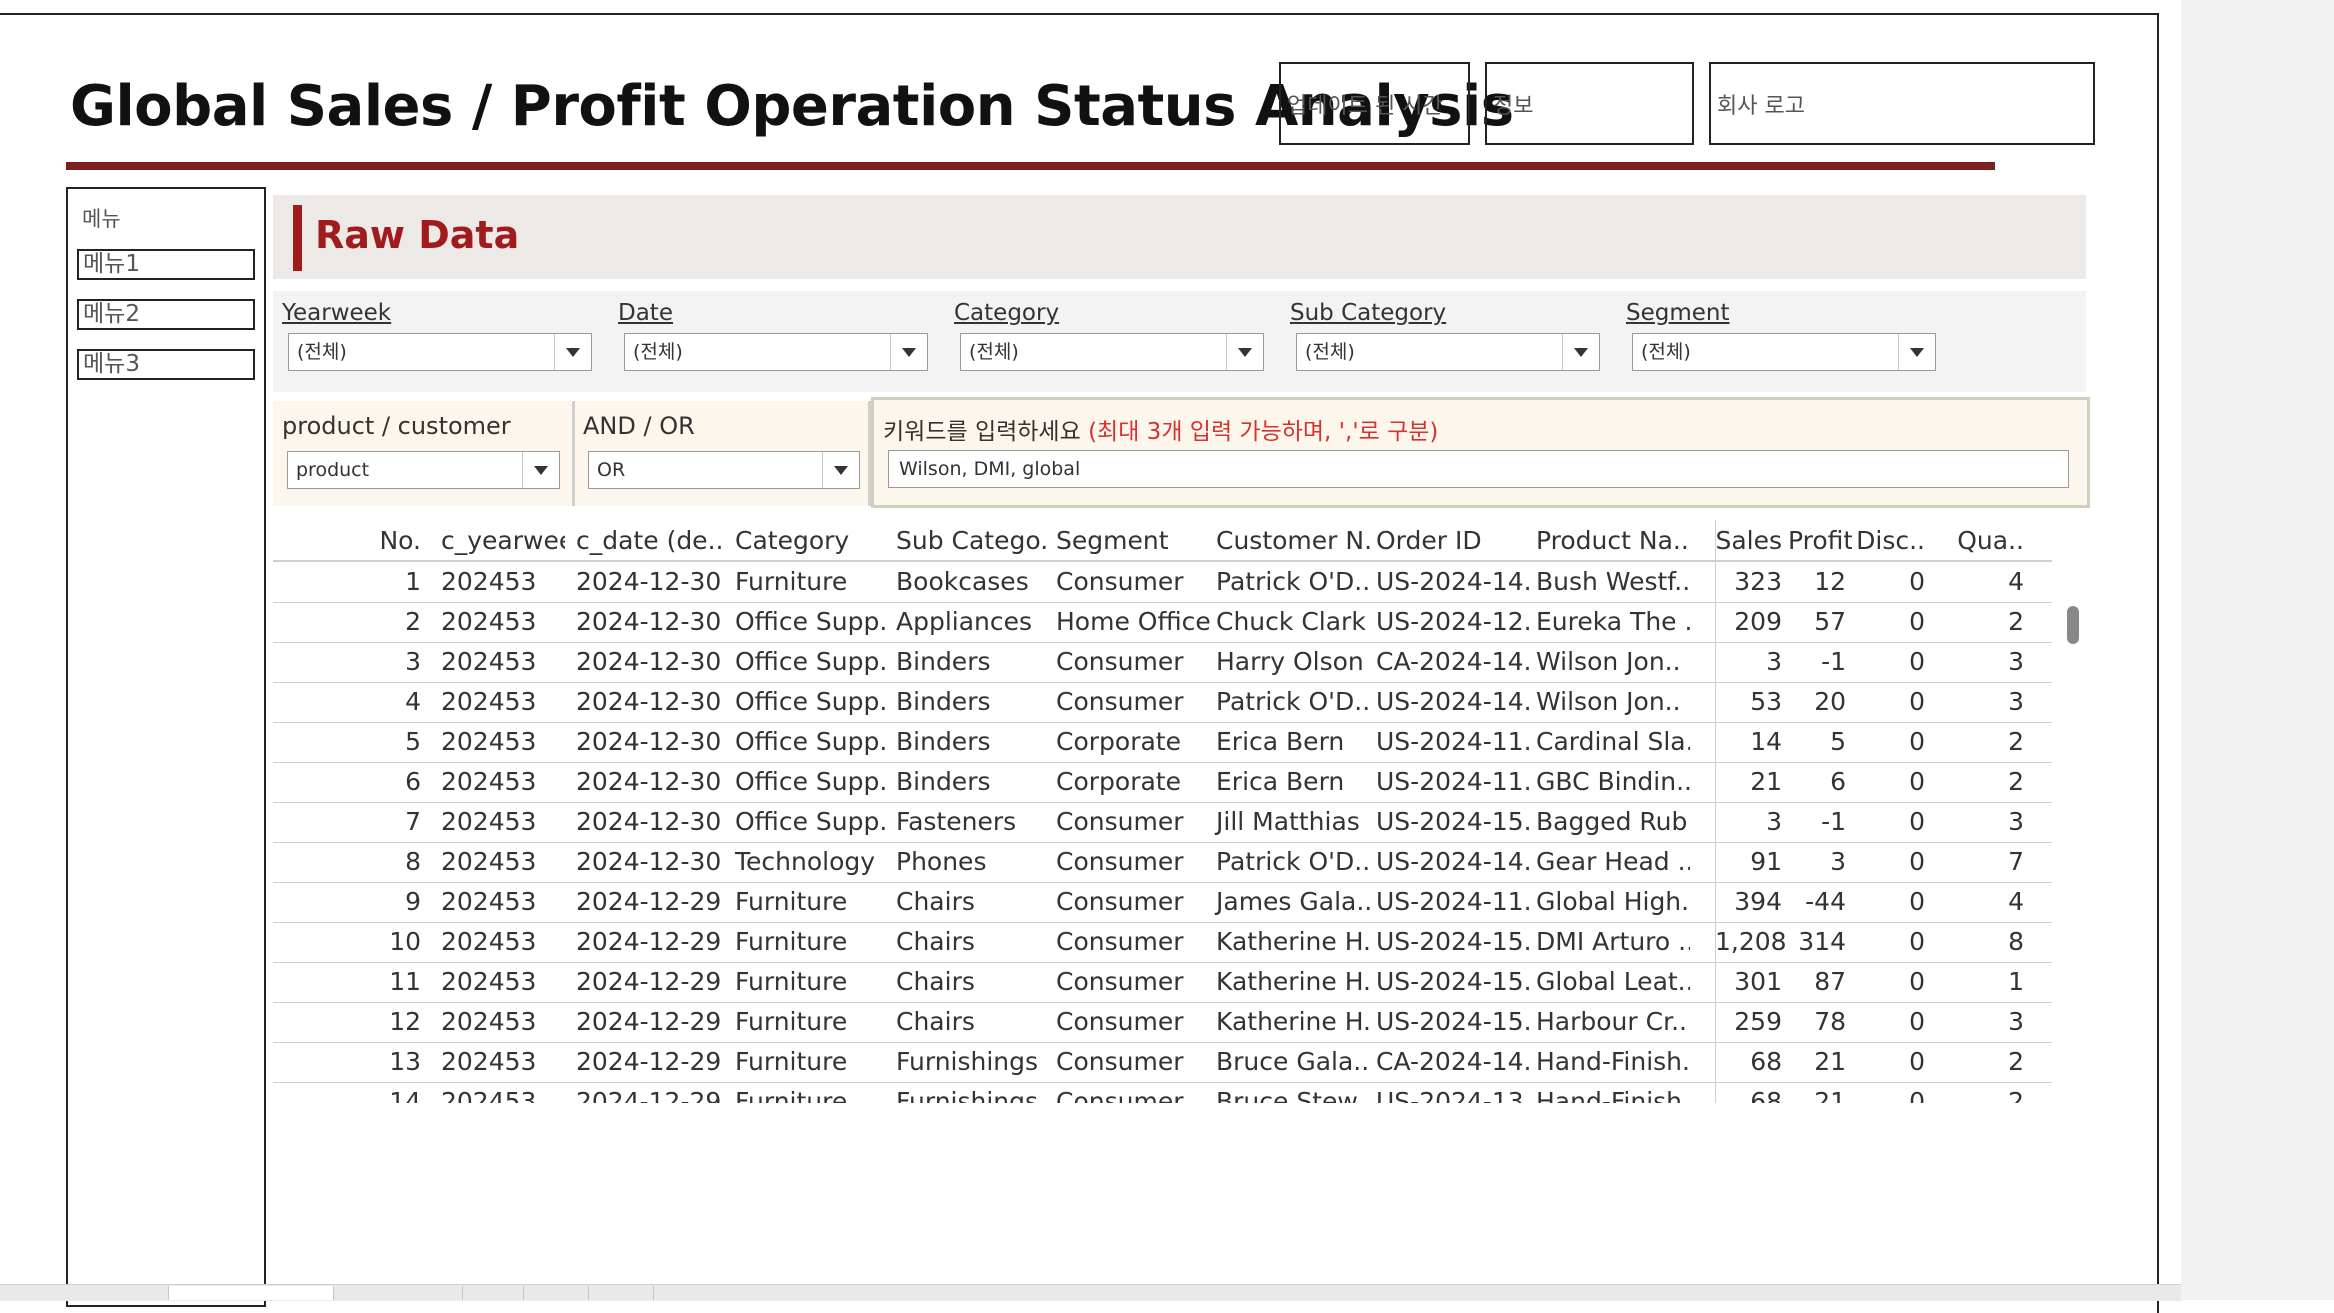 This screenshot has height=1313, width=2334. I want to click on filter-sub-category: Sub Category (전체), so click(1445, 335).